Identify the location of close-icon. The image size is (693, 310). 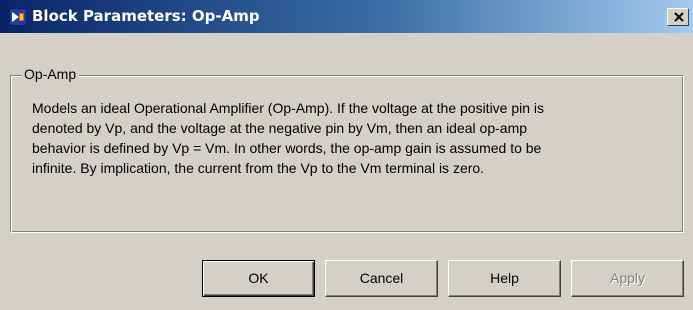
(679, 17).